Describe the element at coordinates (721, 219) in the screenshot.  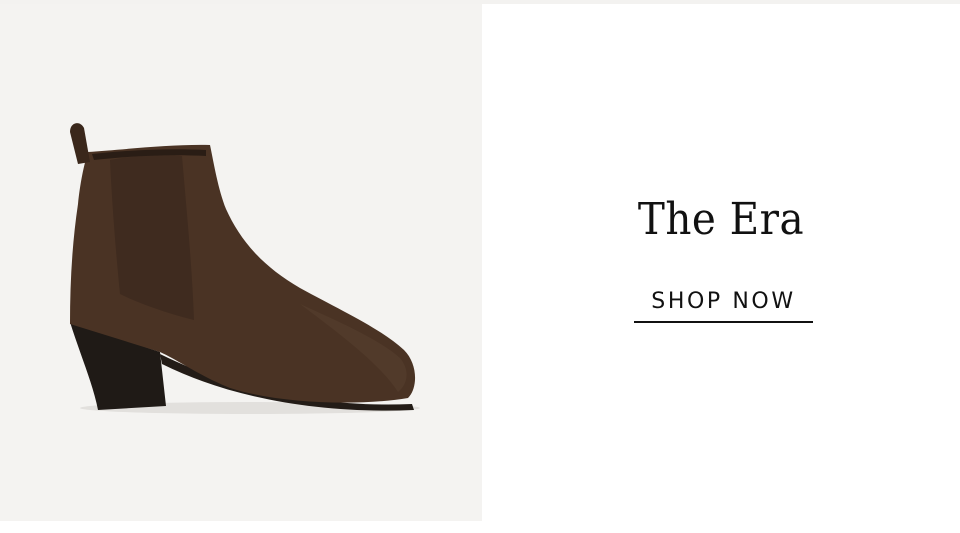
I see `product-title: The Era` at that location.